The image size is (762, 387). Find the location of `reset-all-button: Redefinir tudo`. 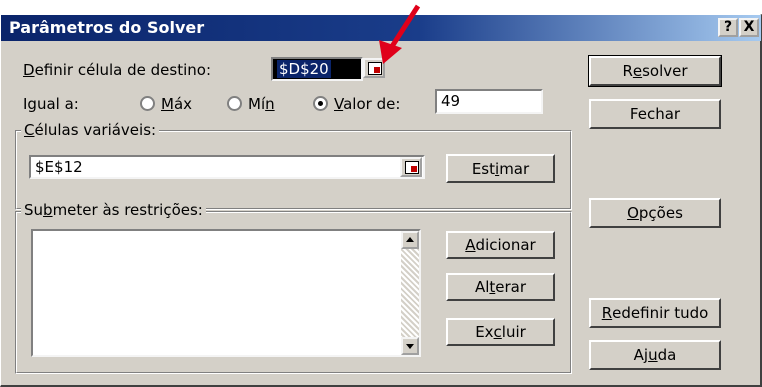

reset-all-button: Redefinir tudo is located at coordinates (655, 313).